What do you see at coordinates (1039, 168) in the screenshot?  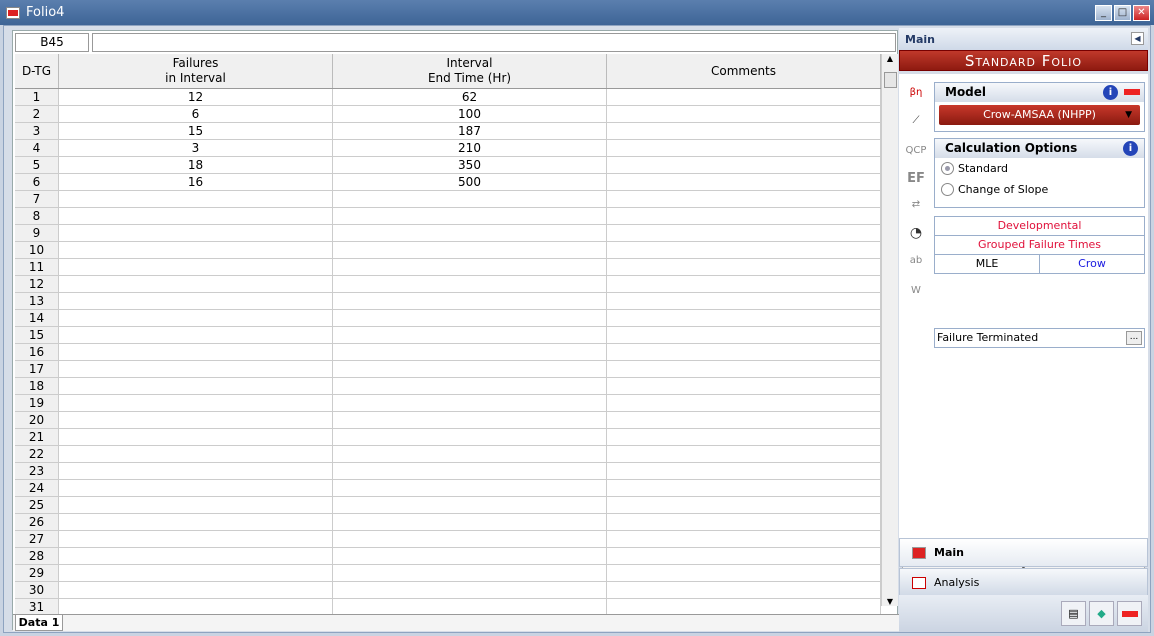 I see `radio-standard: Standard` at bounding box center [1039, 168].